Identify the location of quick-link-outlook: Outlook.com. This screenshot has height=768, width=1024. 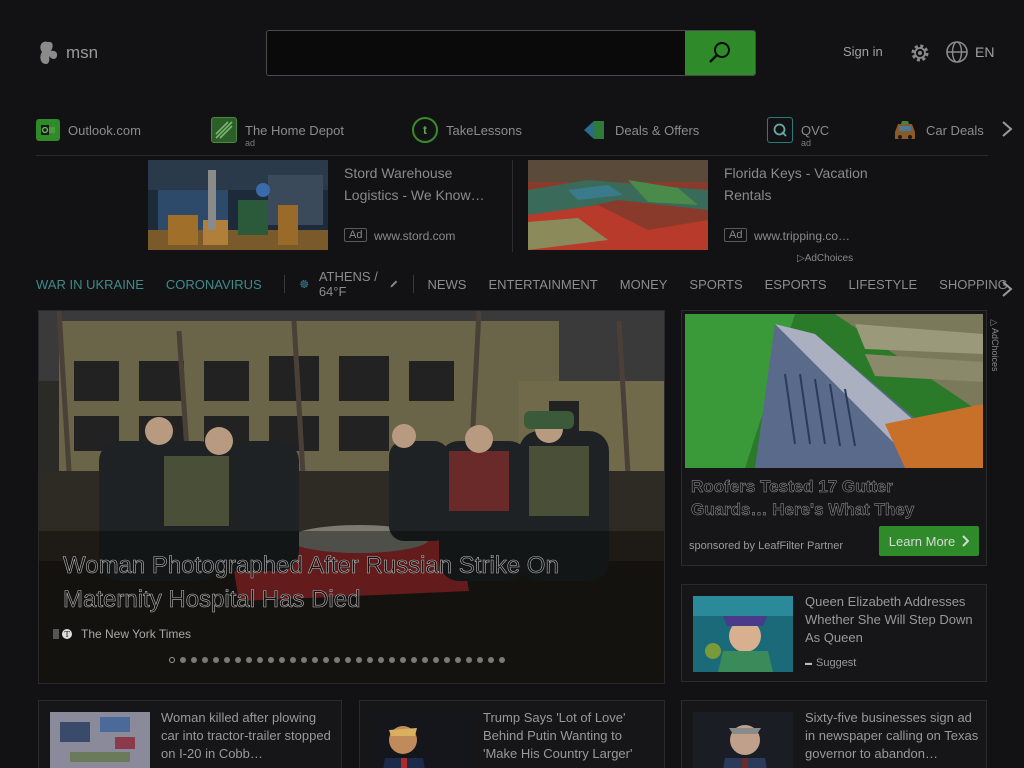
(88, 130).